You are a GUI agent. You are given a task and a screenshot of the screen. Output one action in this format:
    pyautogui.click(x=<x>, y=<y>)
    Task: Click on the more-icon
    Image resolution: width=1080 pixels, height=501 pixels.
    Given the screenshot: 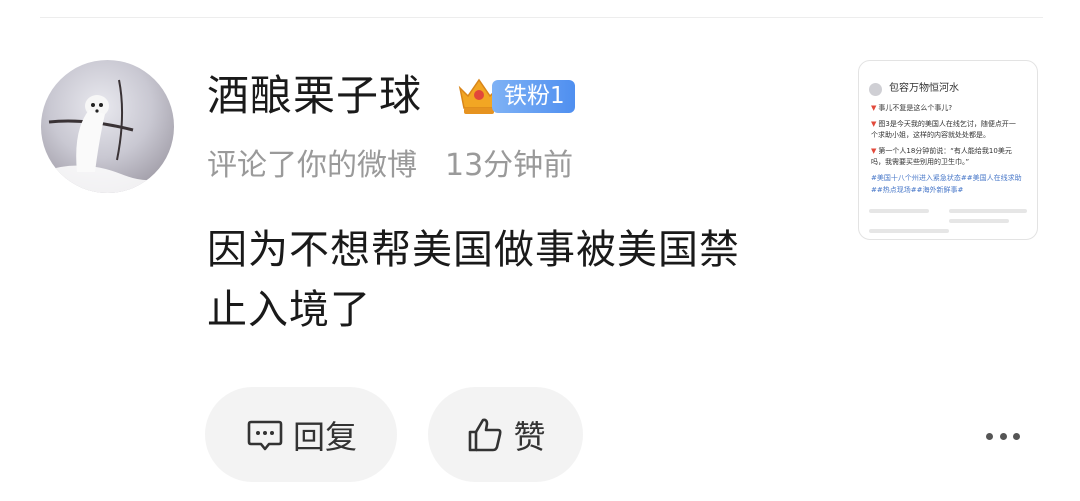 What is the action you would take?
    pyautogui.click(x=1003, y=437)
    